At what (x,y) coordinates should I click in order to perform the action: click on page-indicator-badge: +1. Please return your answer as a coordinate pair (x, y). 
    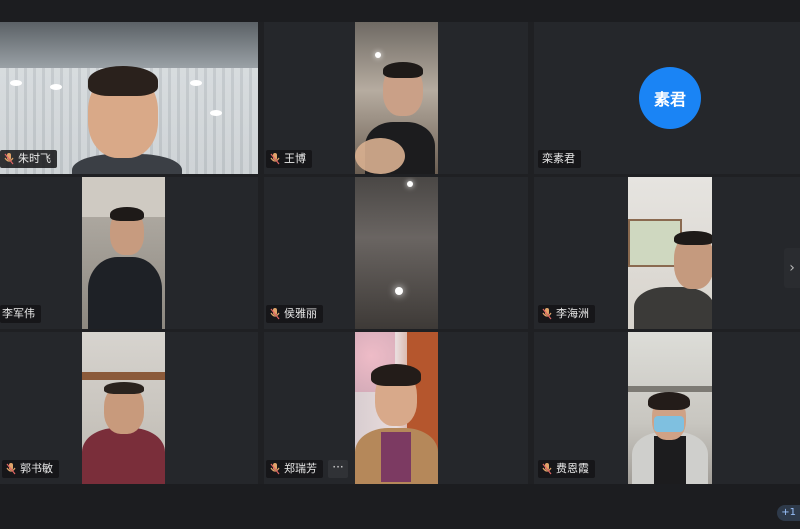
    Looking at the image, I should click on (788, 513).